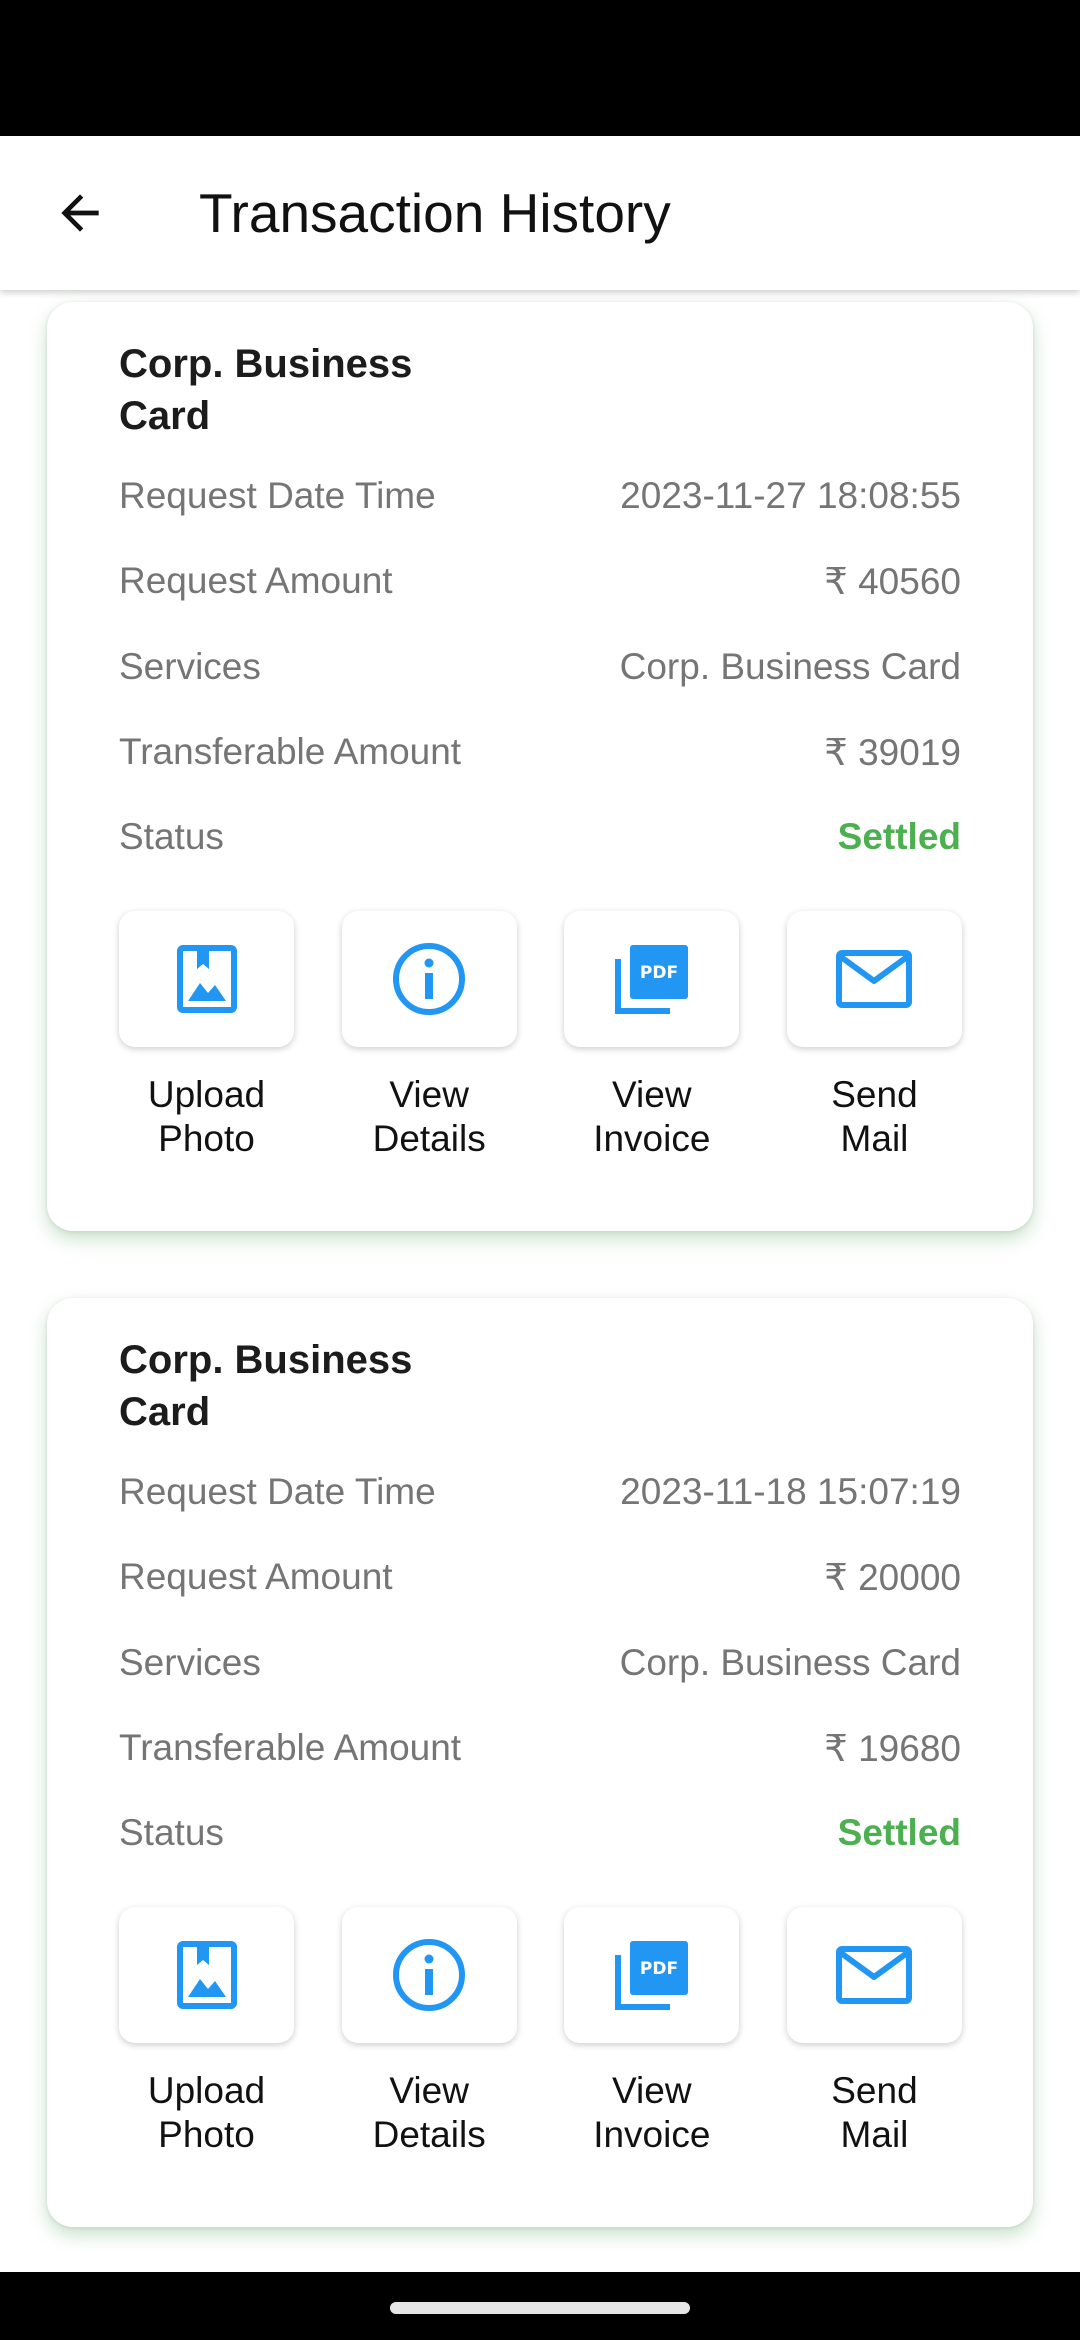 Image resolution: width=1080 pixels, height=2340 pixels. What do you see at coordinates (892, 752) in the screenshot?
I see `row-value: ₹ 39019` at bounding box center [892, 752].